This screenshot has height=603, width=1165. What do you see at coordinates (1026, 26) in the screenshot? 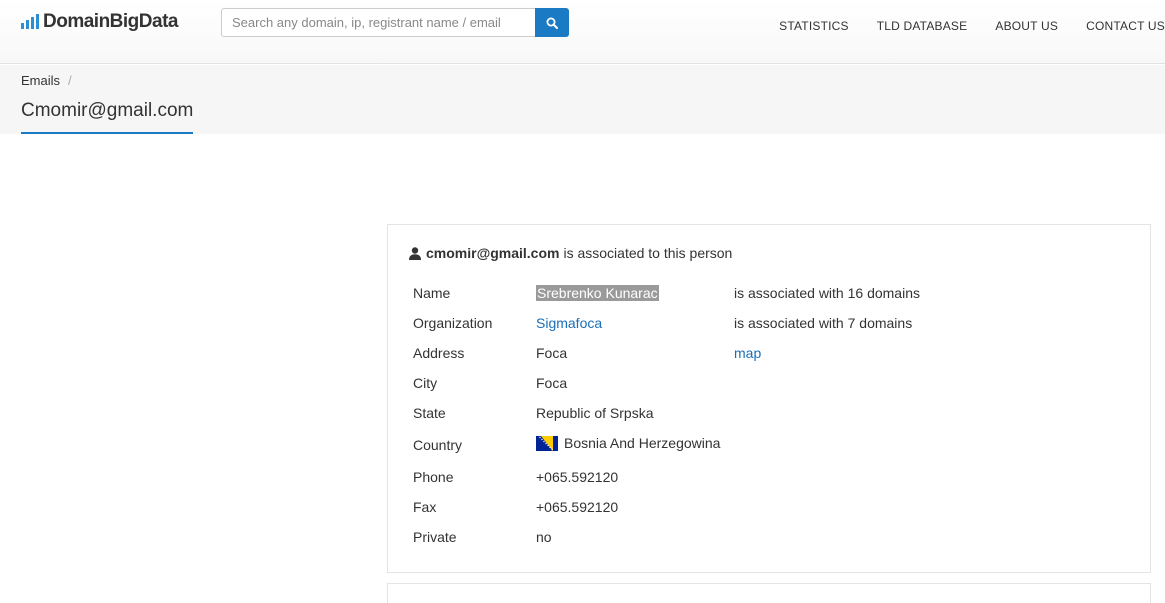
I see `nav-about-us: ABOUT US` at bounding box center [1026, 26].